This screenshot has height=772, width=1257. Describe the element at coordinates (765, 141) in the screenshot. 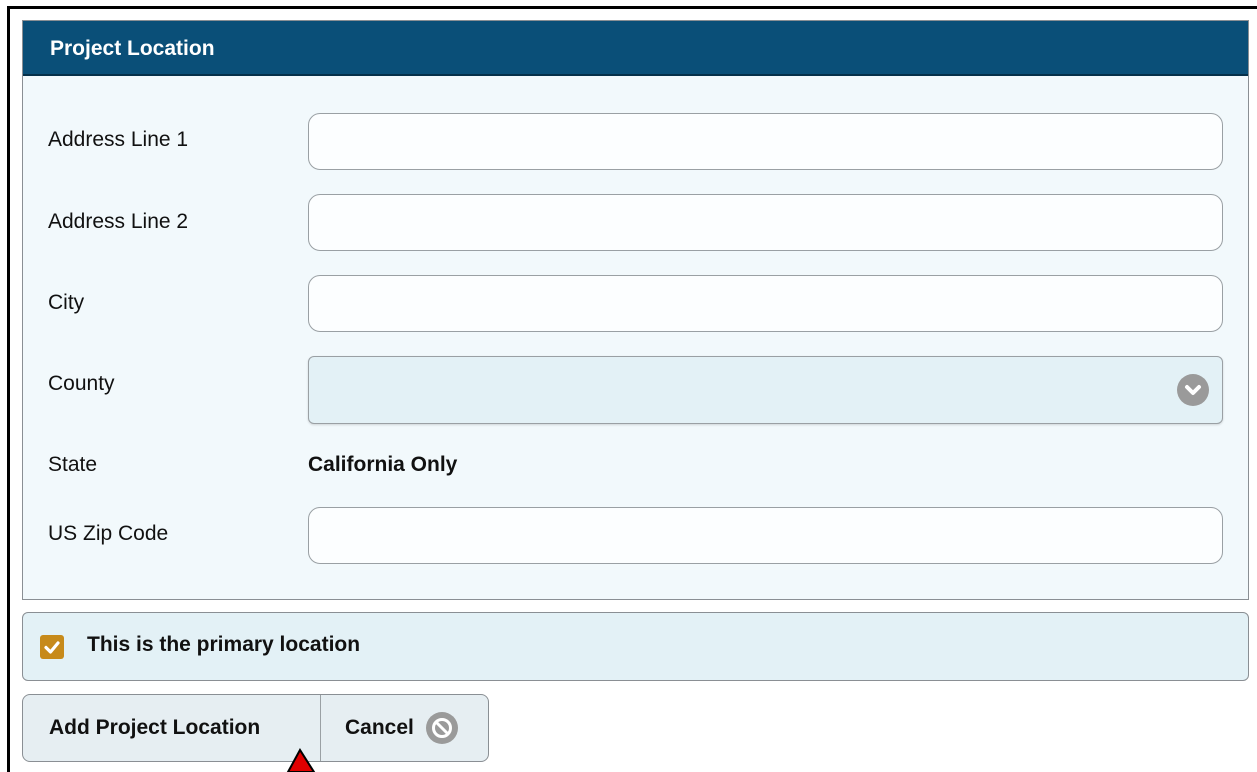

I see `address-line-1-input` at that location.